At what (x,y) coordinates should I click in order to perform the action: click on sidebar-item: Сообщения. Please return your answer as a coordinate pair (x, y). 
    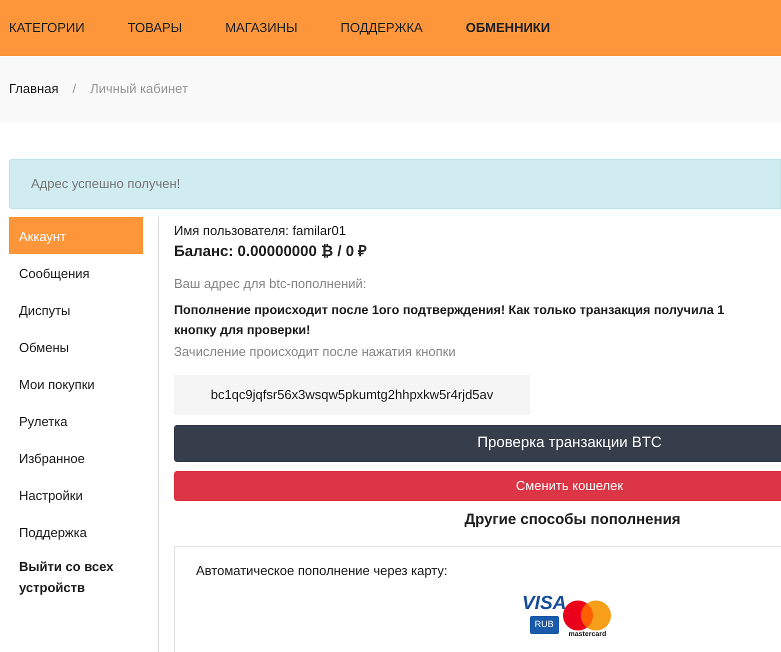
    Looking at the image, I should click on (76, 272).